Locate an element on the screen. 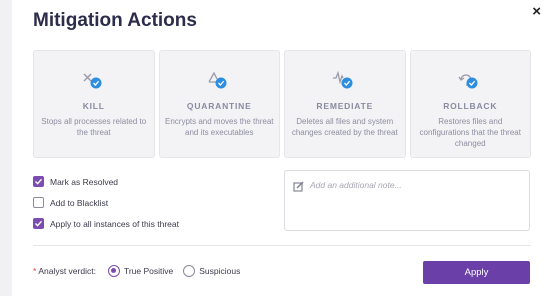 This screenshot has width=549, height=296. quarantine-icon is located at coordinates (219, 81).